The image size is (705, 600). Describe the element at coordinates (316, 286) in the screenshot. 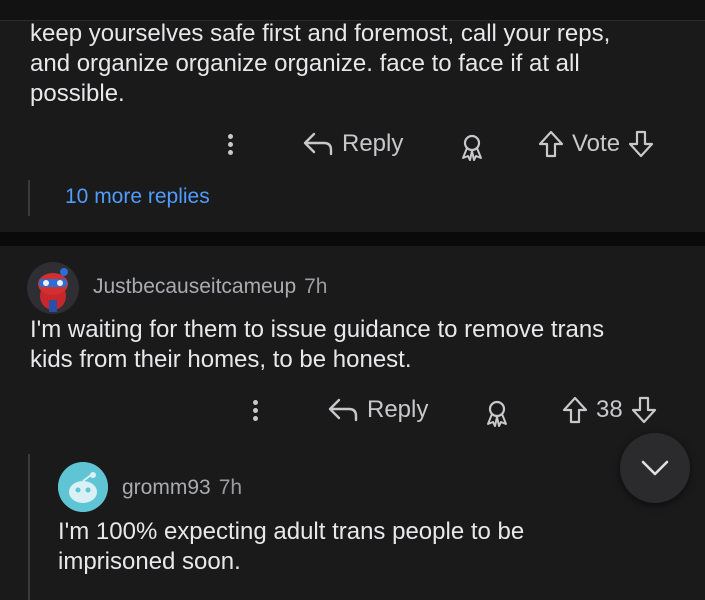

I see `timestamp: 7h` at that location.